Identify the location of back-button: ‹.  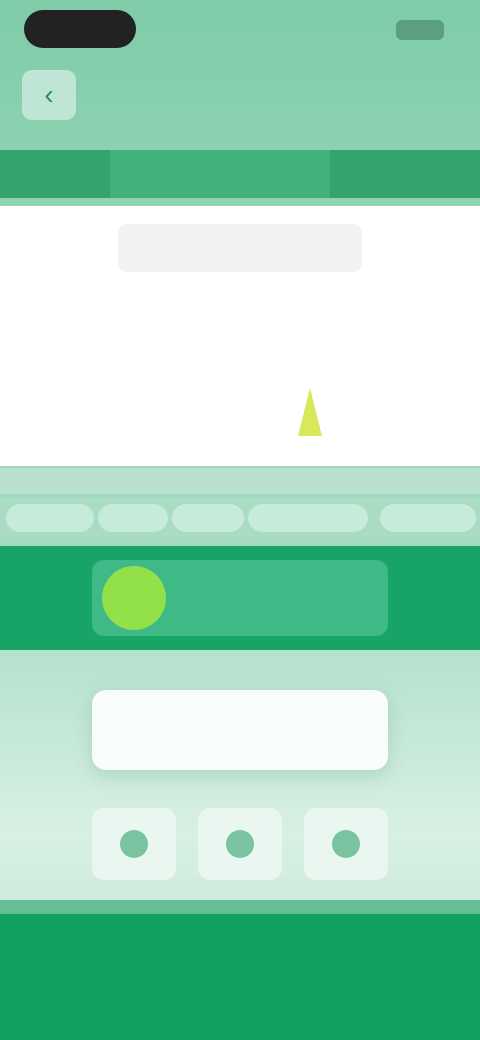
(49, 95).